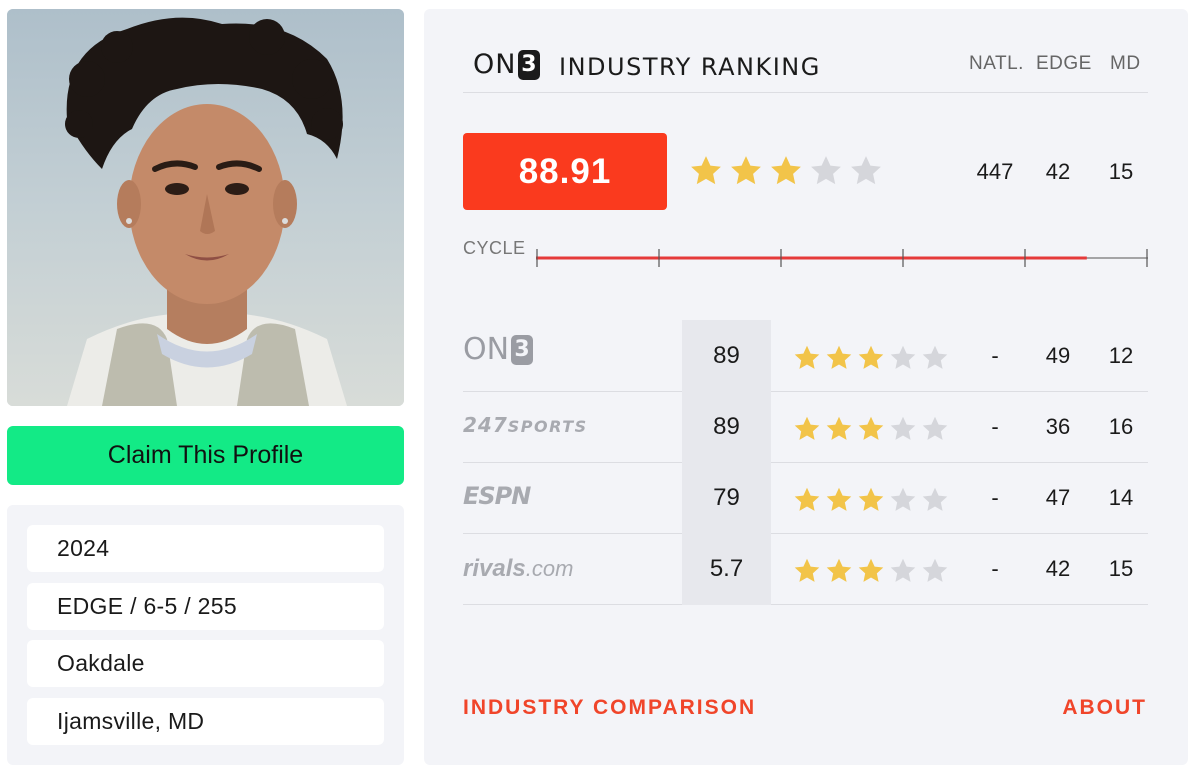 The width and height of the screenshot is (1200, 781). What do you see at coordinates (726, 569) in the screenshot?
I see `service-rating: 5.7` at bounding box center [726, 569].